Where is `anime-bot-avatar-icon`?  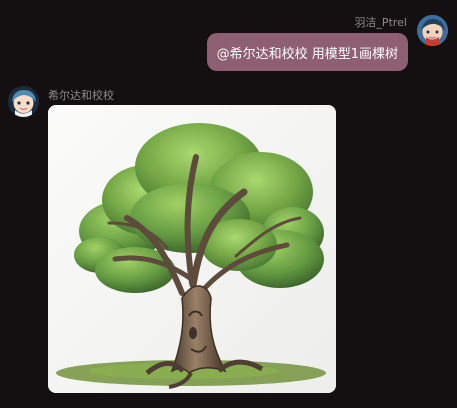 anime-bot-avatar-icon is located at coordinates (23, 101).